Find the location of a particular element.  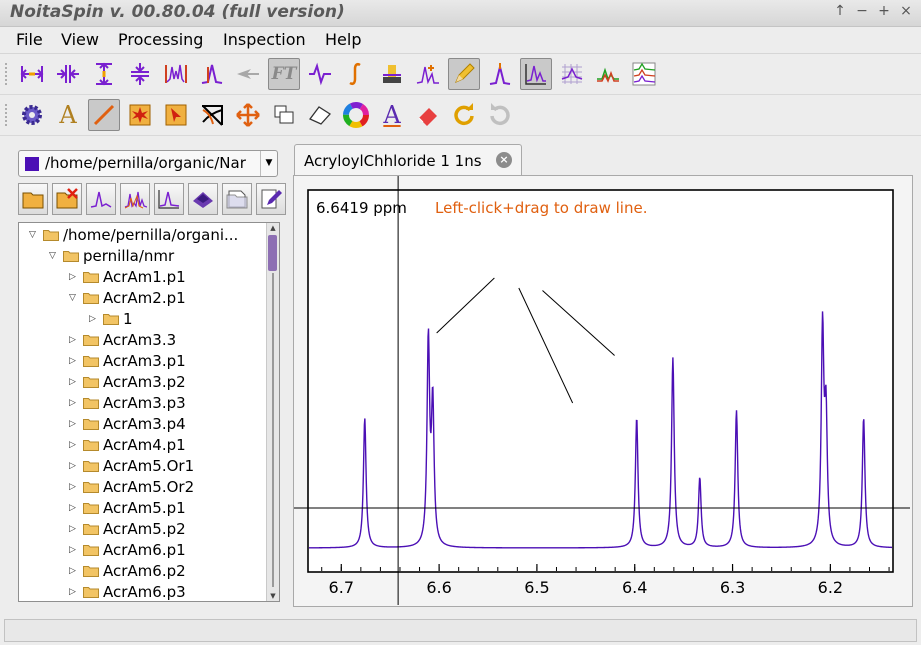

scroll-thumb is located at coordinates (272, 253).